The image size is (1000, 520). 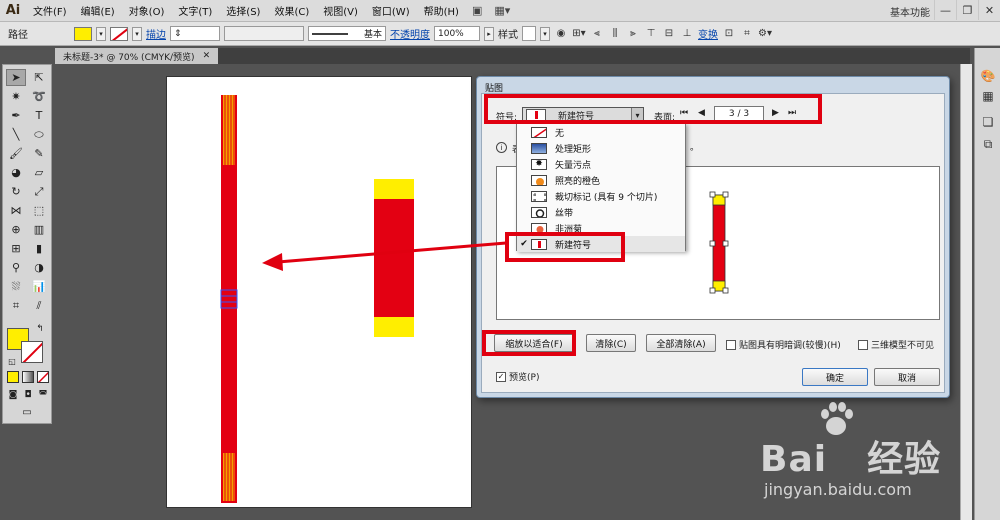 I want to click on draw-inside-icon: ◚, so click(x=43, y=395).